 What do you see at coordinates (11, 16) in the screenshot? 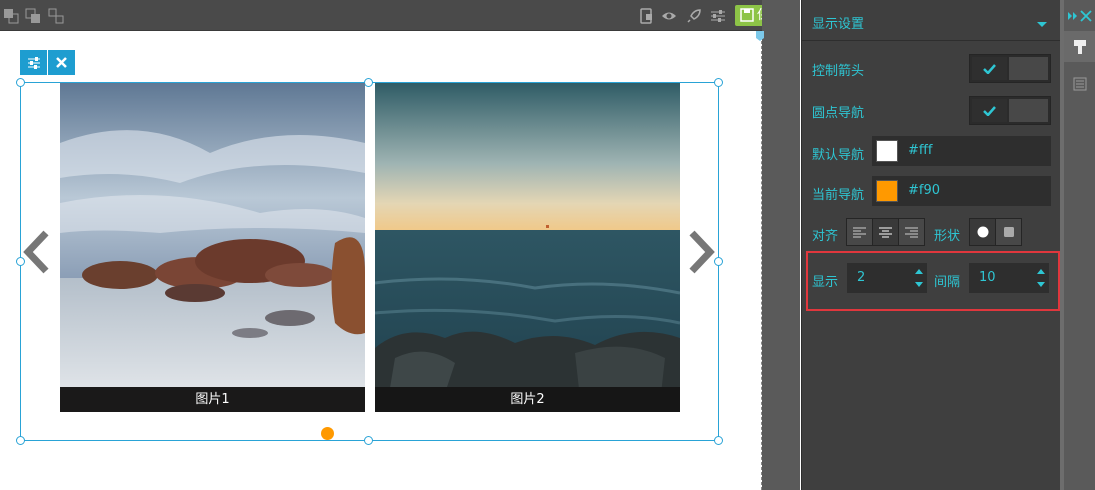
I see `layers-front-icon` at bounding box center [11, 16].